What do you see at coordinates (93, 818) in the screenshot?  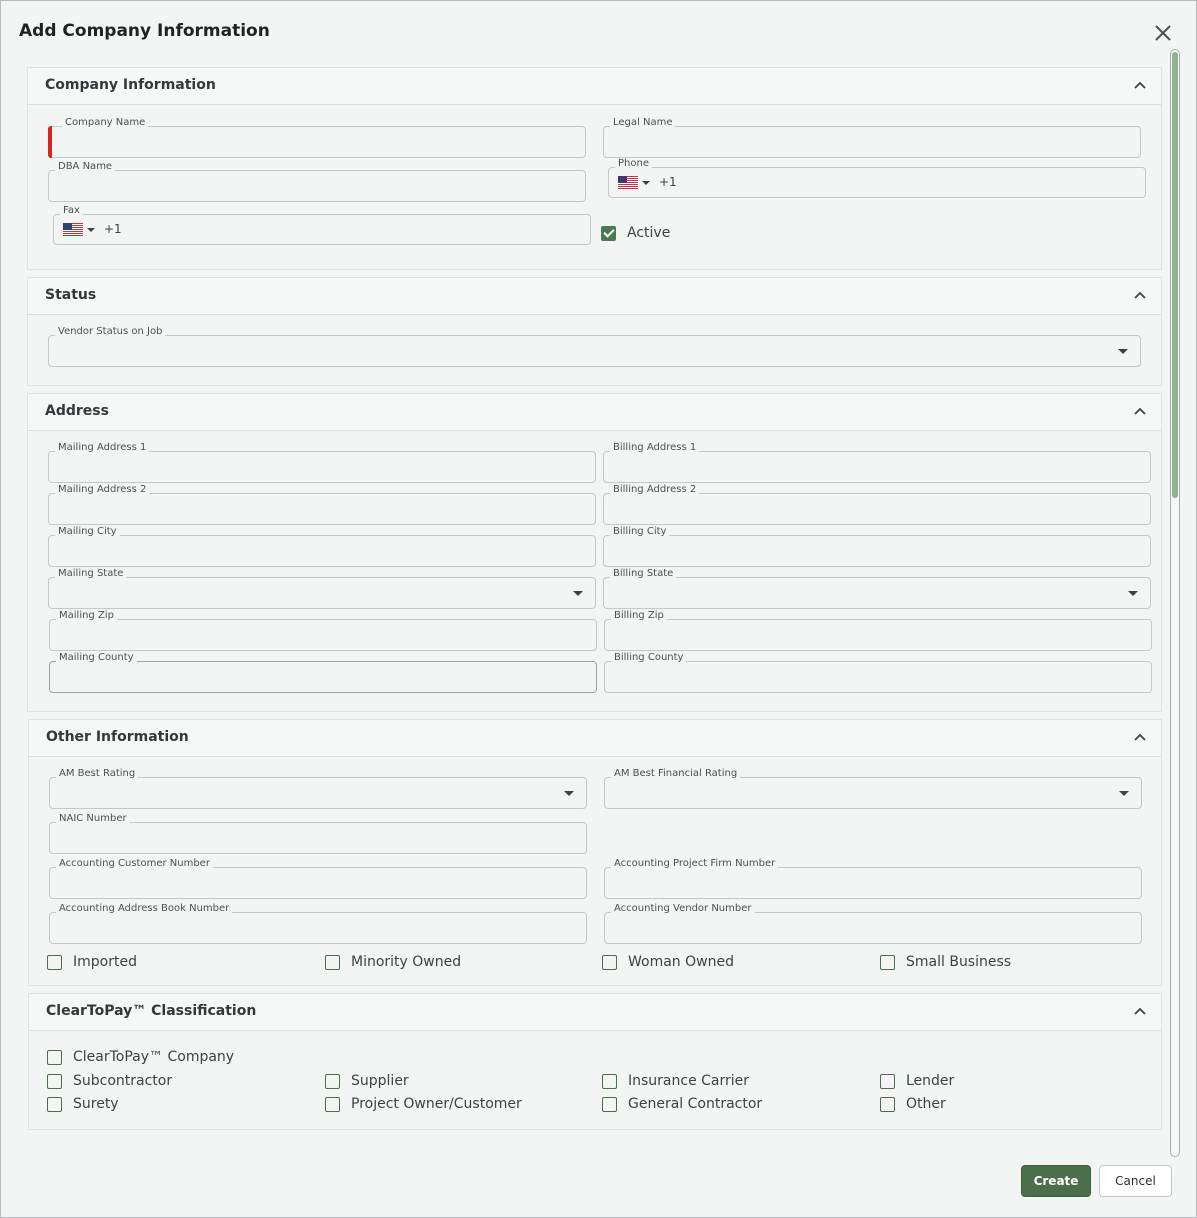 I see `field-label: NAIC Number` at bounding box center [93, 818].